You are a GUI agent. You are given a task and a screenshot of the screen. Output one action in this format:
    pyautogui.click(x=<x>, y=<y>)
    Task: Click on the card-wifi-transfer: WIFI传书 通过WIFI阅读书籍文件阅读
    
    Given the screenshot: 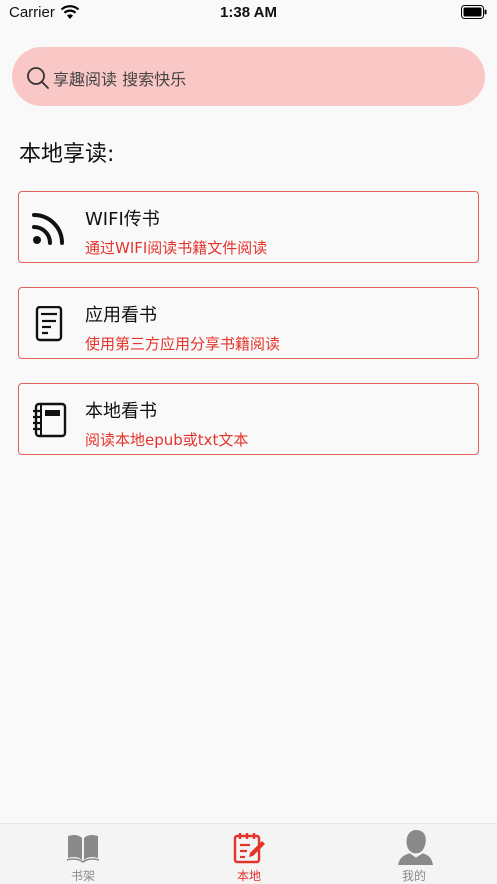 What is the action you would take?
    pyautogui.click(x=248, y=227)
    